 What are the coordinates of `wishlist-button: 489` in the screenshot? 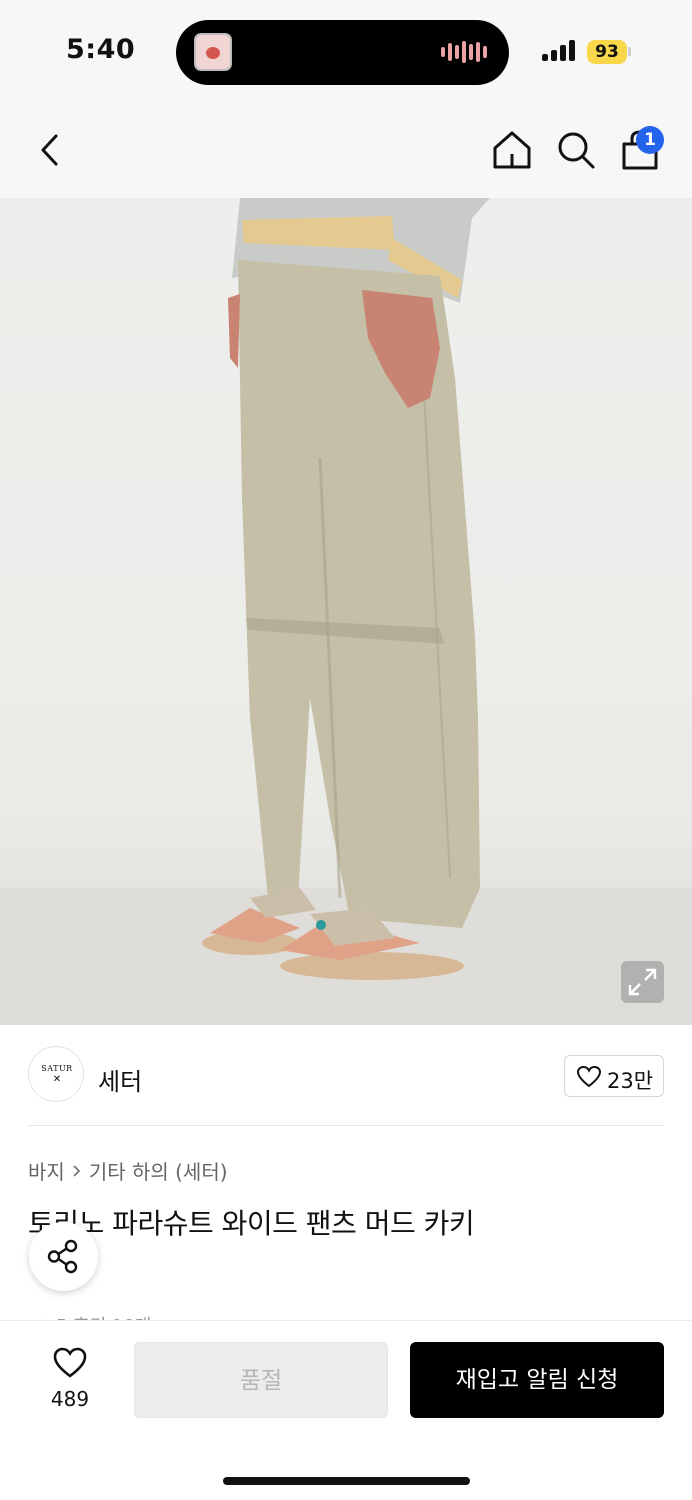 It's located at (70, 1379).